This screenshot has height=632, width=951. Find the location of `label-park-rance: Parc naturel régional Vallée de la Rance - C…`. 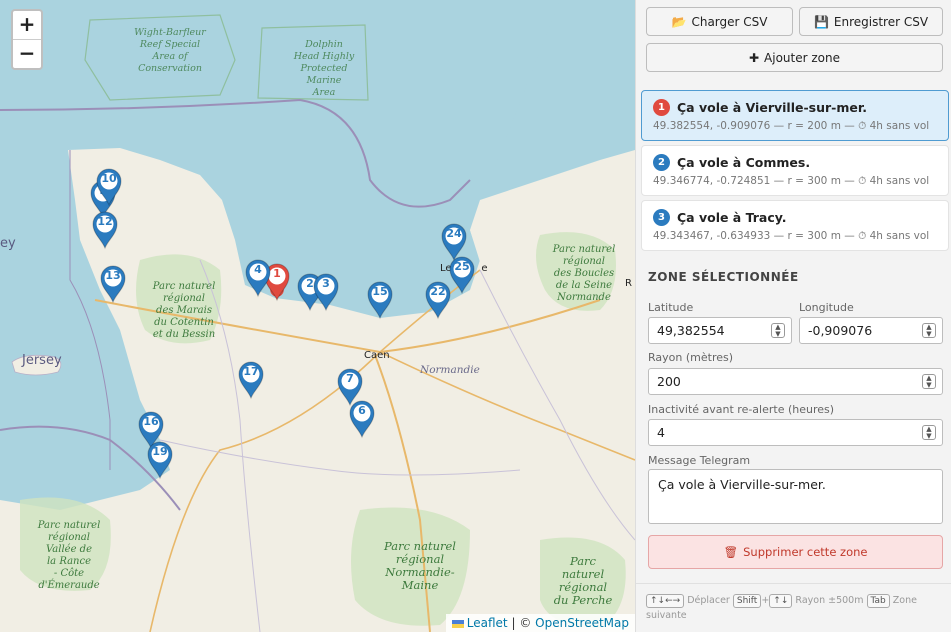

label-park-rance: Parc naturel régional Vallée de la Rance - C… is located at coordinates (69, 555).